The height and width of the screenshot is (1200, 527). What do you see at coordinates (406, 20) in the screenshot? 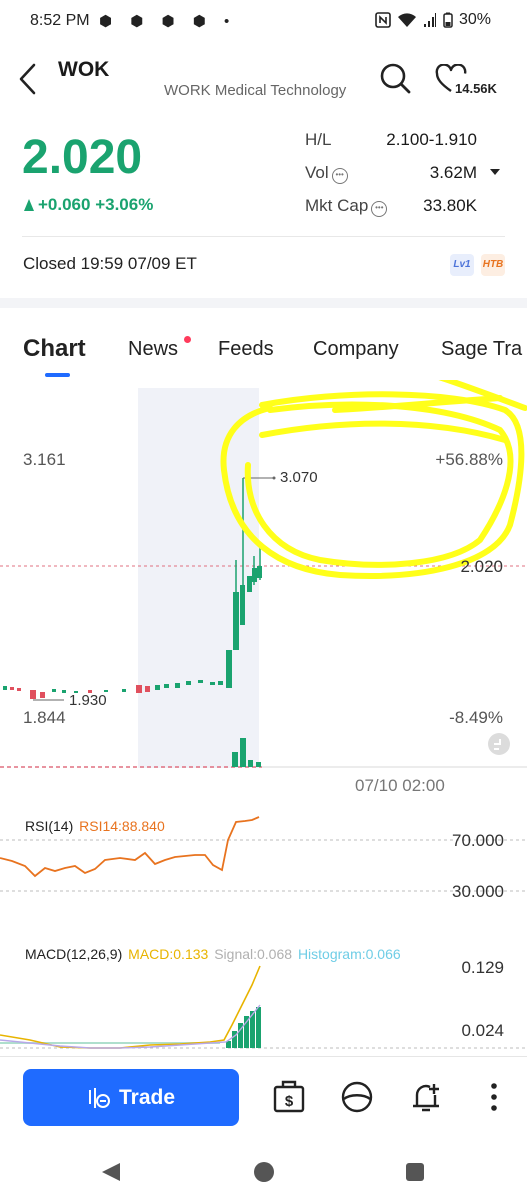
I see `wifi-icon` at bounding box center [406, 20].